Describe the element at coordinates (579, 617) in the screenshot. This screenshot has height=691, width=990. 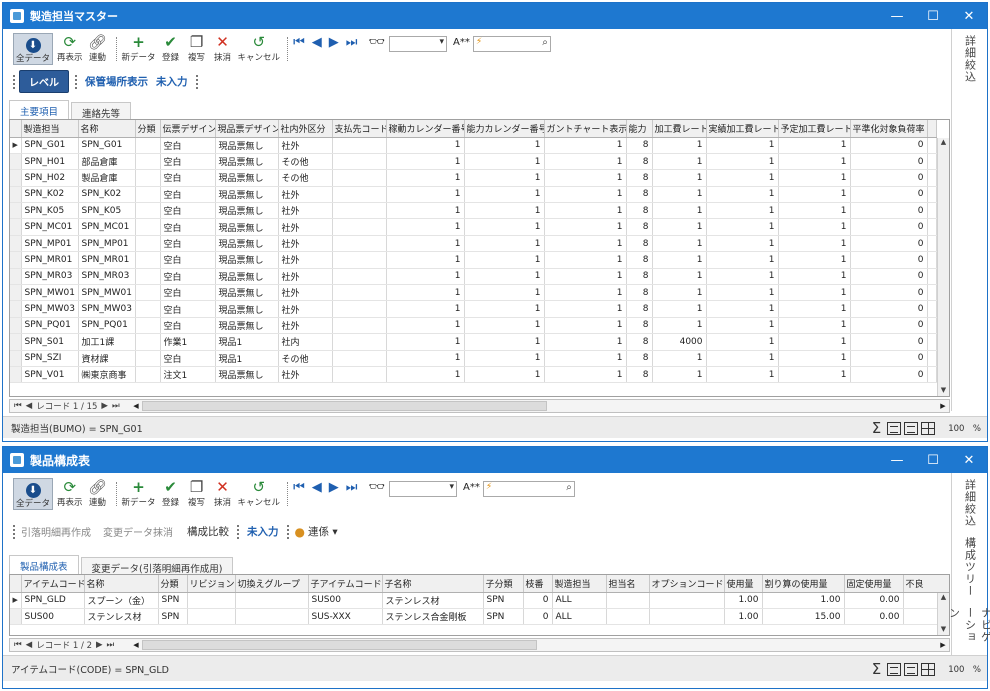
I see `table-cell: ALL` at that location.